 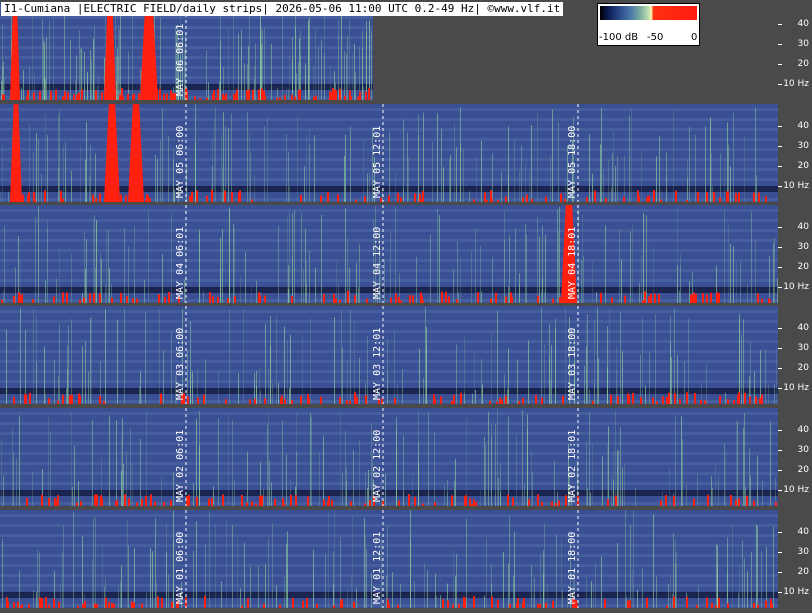 What do you see at coordinates (572, 363) in the screenshot?
I see `time-label: MAY 03 18:00` at bounding box center [572, 363].